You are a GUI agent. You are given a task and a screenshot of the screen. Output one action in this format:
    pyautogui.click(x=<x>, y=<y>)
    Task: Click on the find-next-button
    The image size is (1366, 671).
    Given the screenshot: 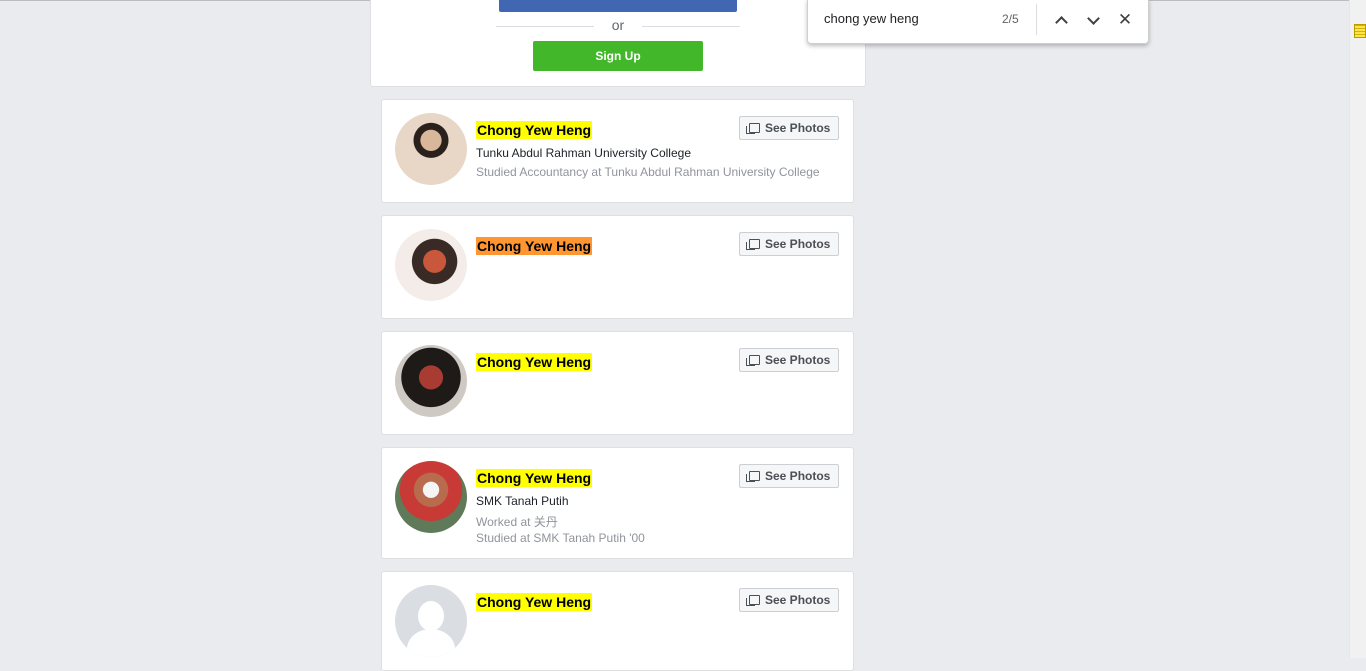 What is the action you would take?
    pyautogui.click(x=1093, y=20)
    